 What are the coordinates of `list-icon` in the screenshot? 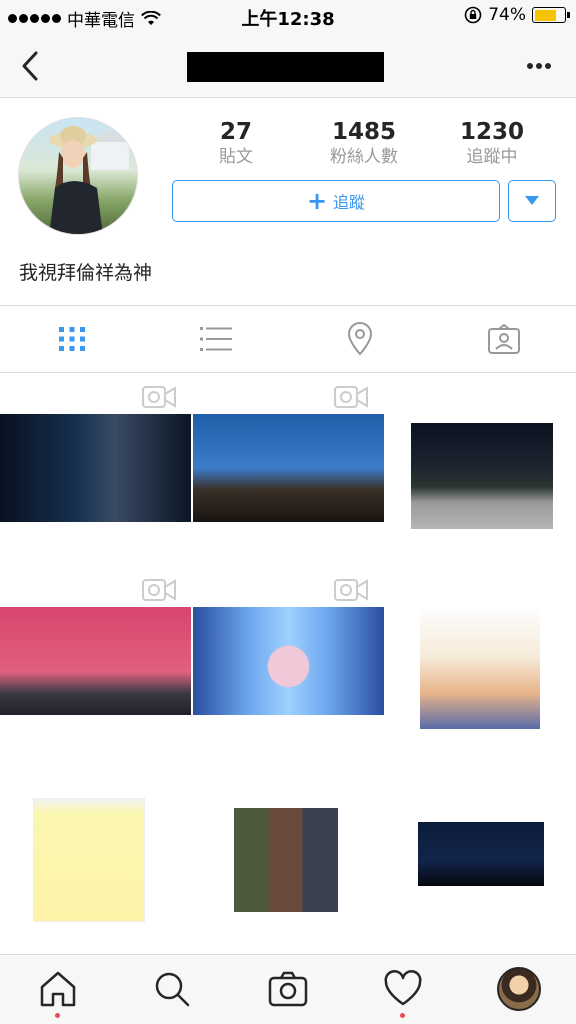 It's located at (216, 339).